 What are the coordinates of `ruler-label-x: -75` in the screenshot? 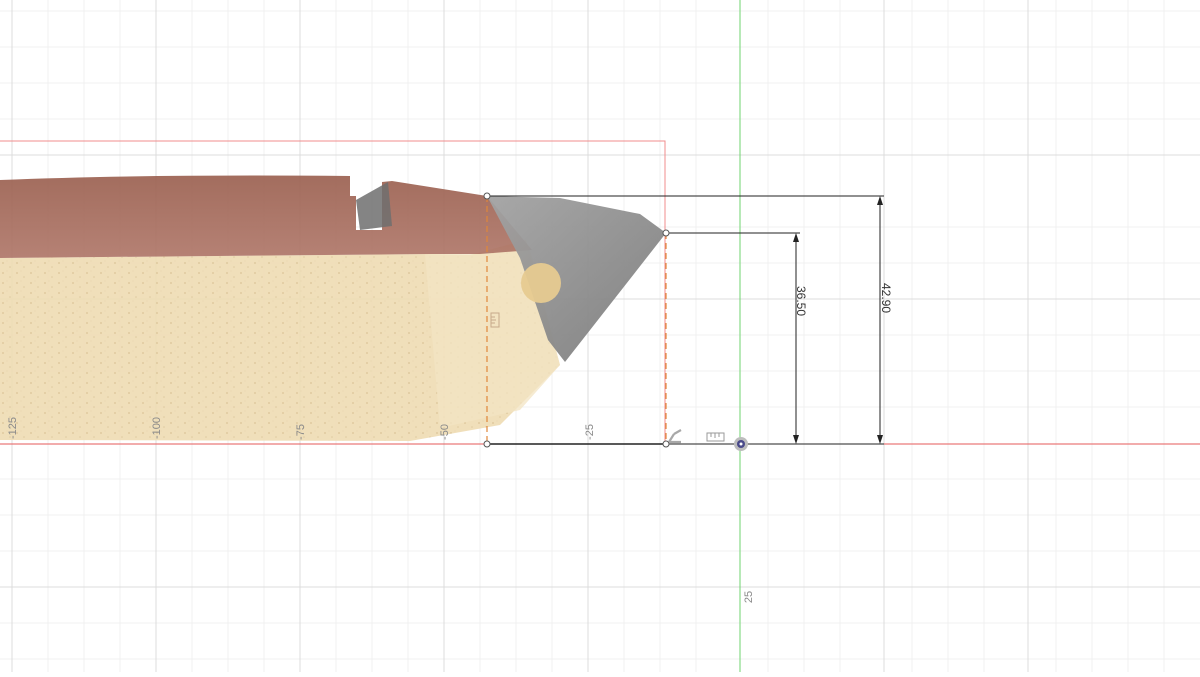 It's located at (301, 432).